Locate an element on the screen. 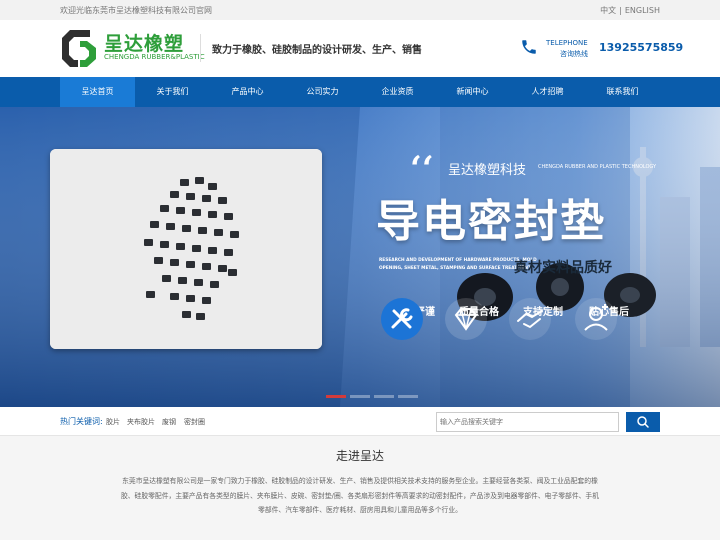 The width and height of the screenshot is (720, 540). header-slogan: 致力于橡胶、硅胶制品的设计研发、生产、销售 is located at coordinates (317, 50).